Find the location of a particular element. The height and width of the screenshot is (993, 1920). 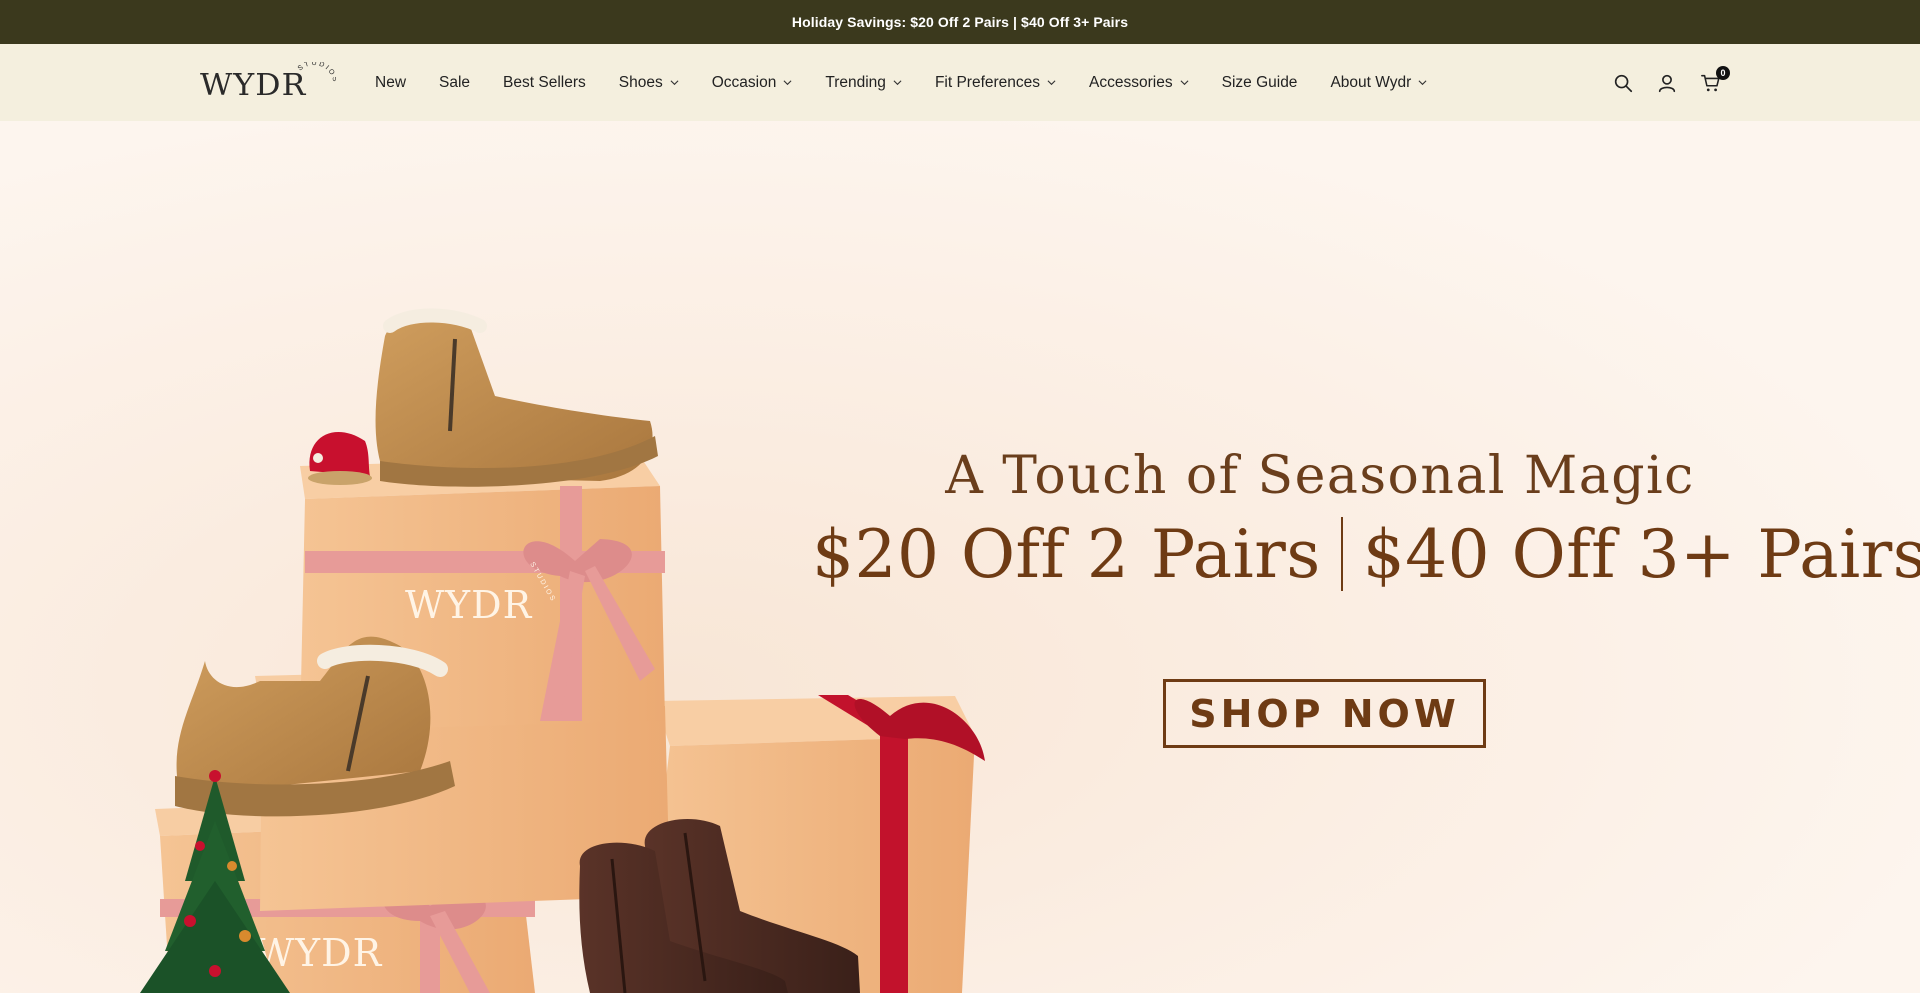

logo: WYDR STUDIOS is located at coordinates (268, 85).